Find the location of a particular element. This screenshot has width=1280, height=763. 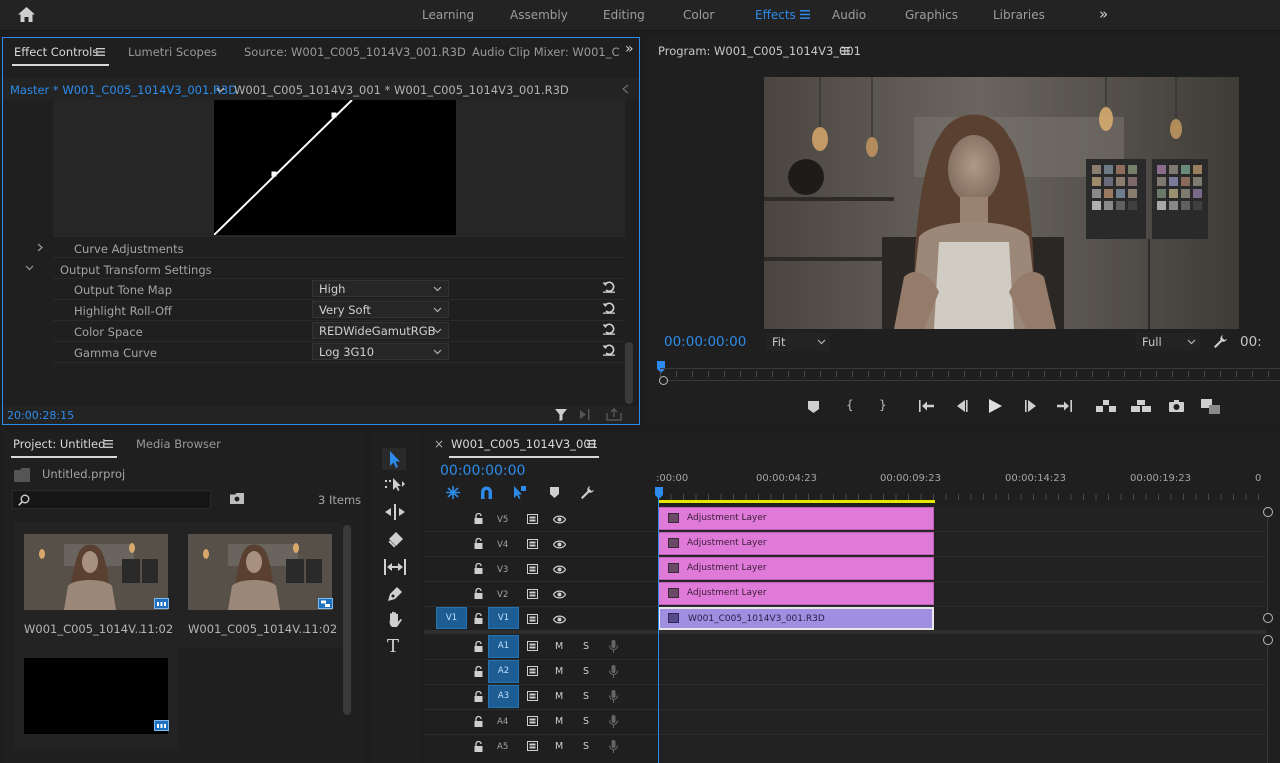

collapse-output-transform-icon is located at coordinates (29, 268).